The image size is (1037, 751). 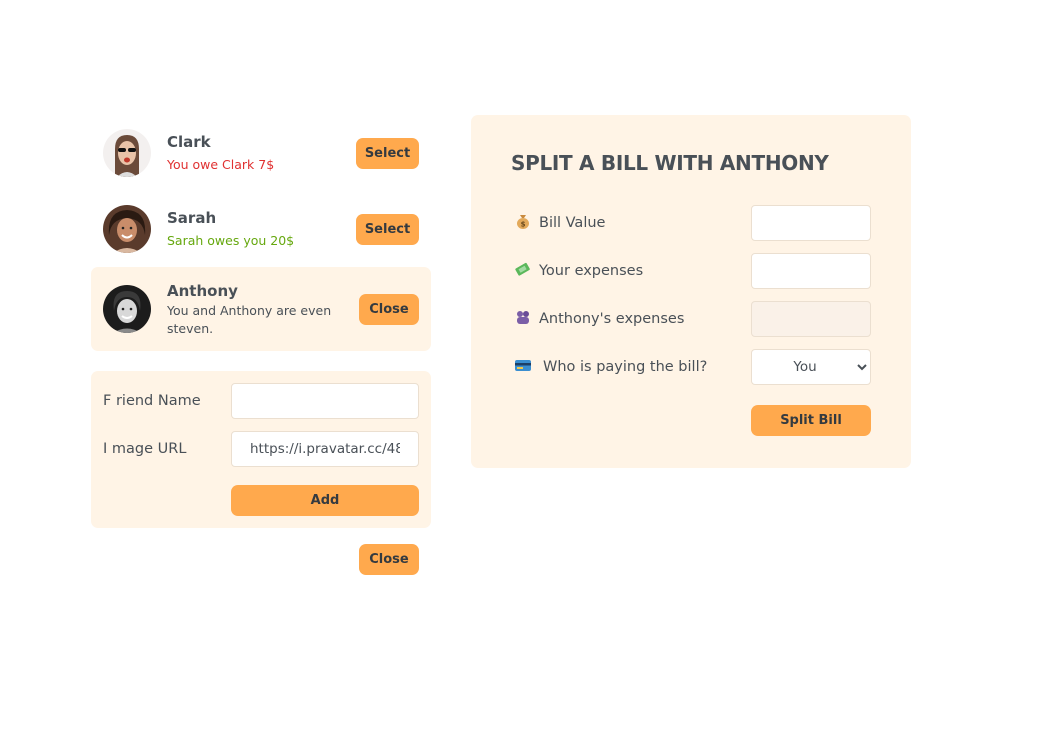 I want to click on image-url-input, so click(x=325, y=449).